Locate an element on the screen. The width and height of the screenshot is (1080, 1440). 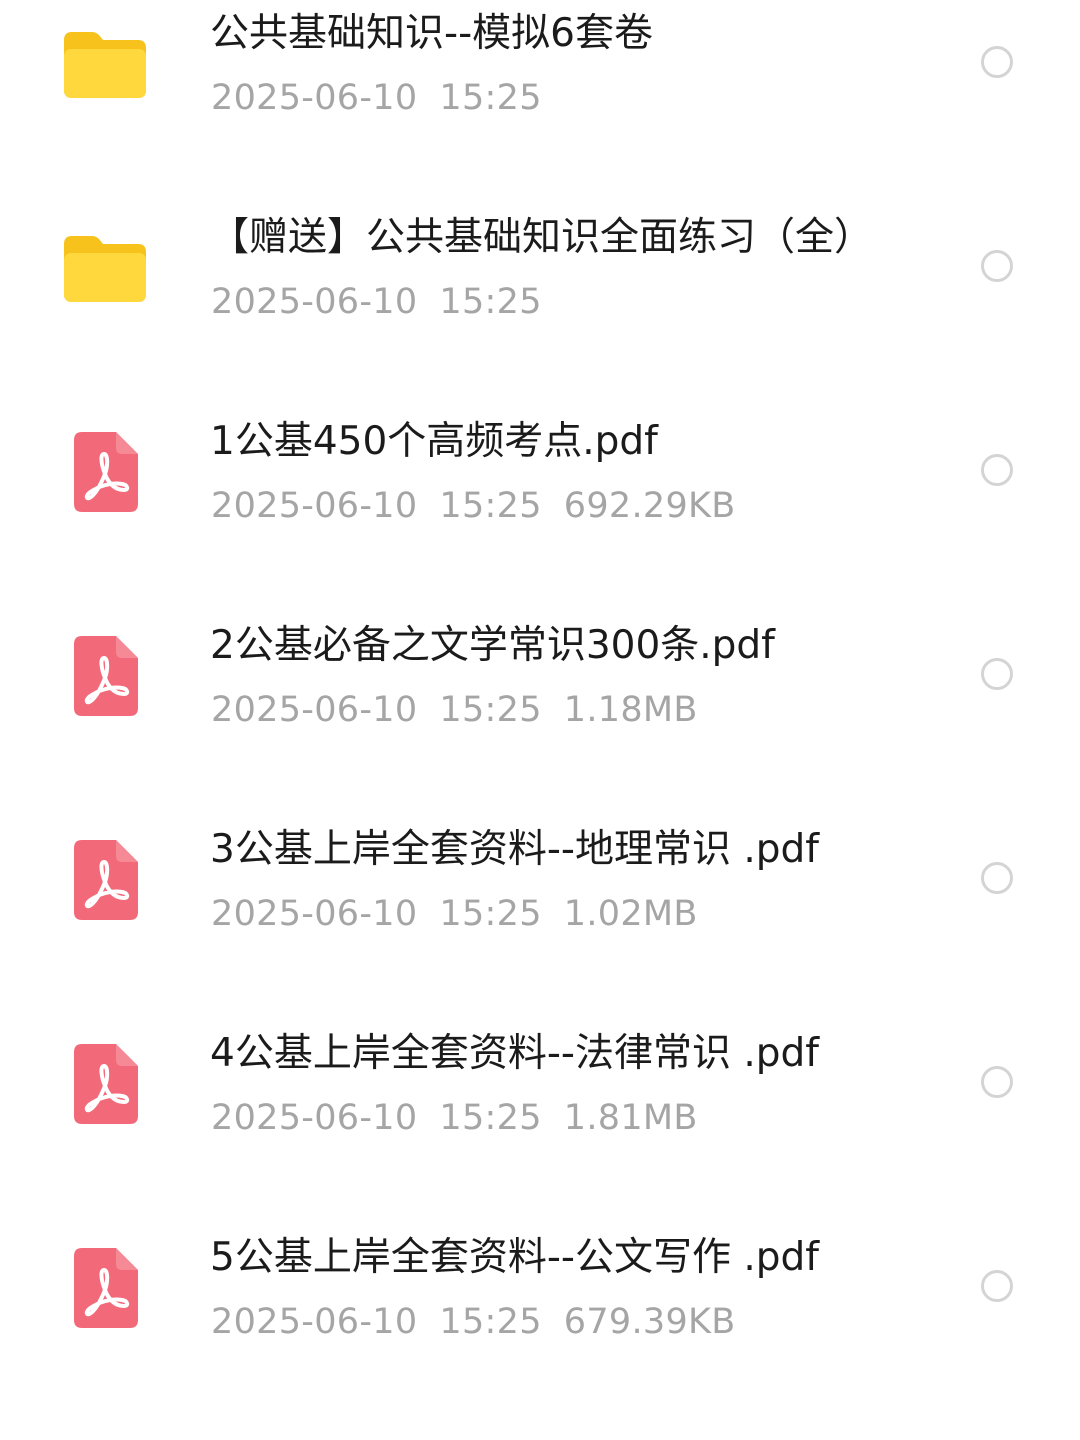
file-meta: 2025-06-10 15:25 1.81MB is located at coordinates (454, 1118).